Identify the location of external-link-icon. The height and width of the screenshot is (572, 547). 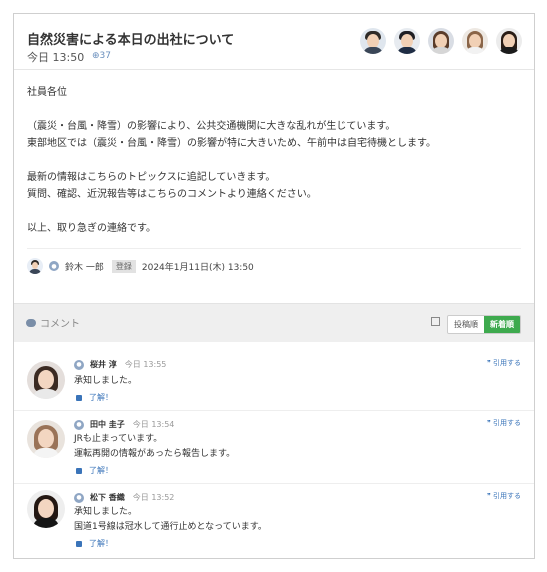
(435, 321).